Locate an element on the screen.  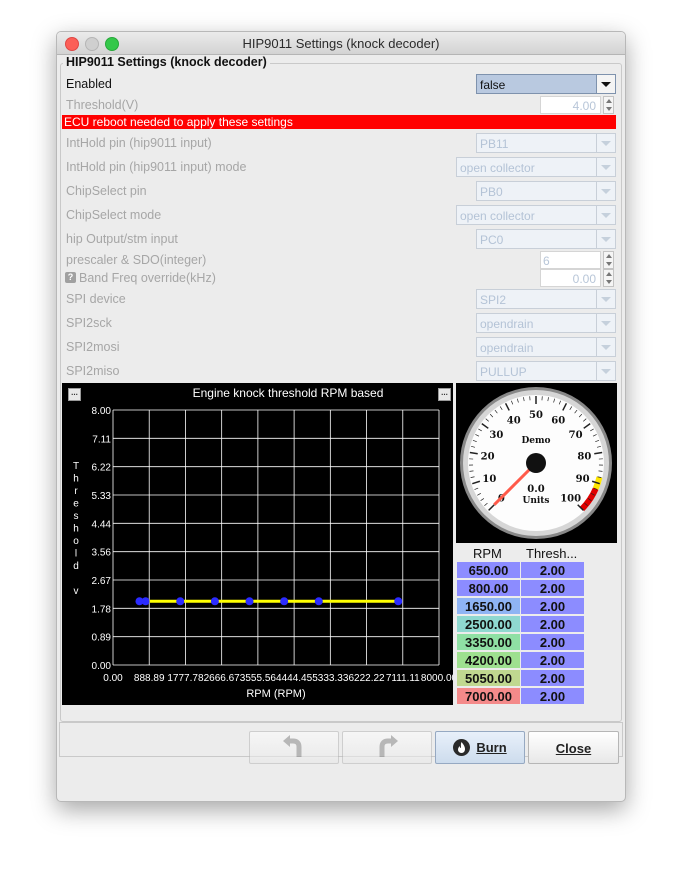
gauge-svg: 0102030405060708090100Demo0.0Units is located at coordinates (536, 463).